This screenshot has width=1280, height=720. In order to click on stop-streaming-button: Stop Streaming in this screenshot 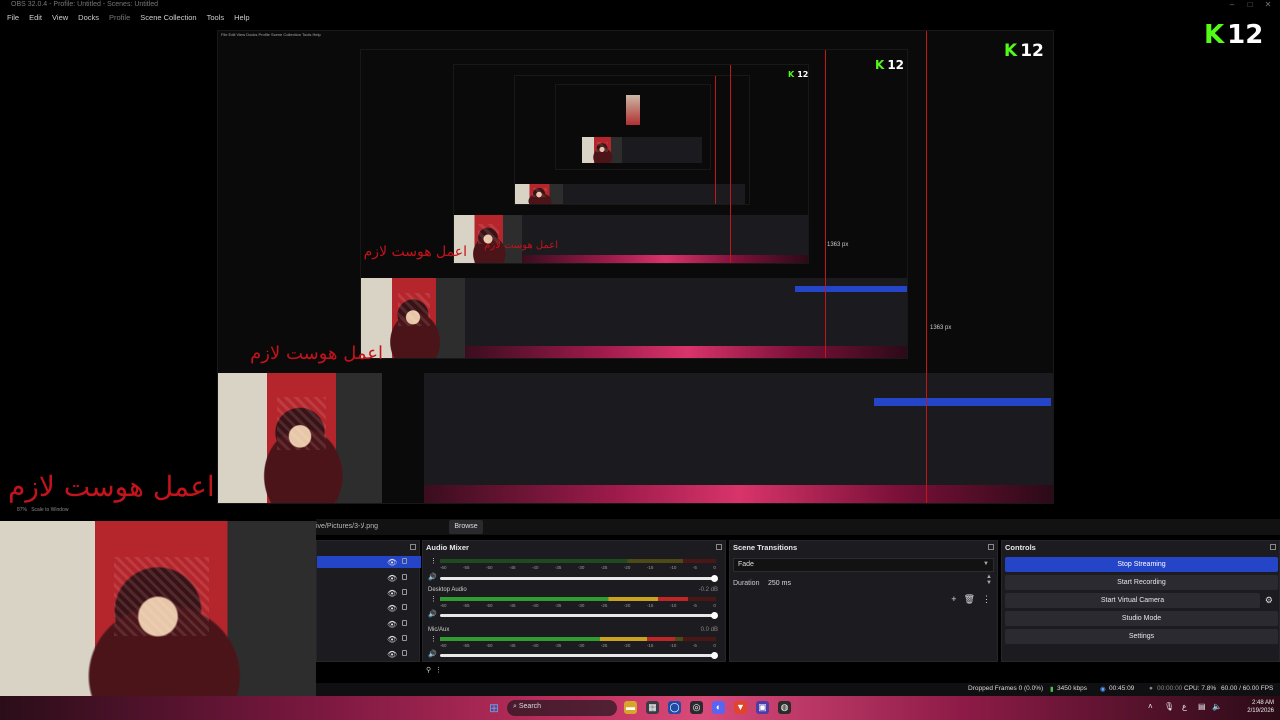, I will do `click(1141, 564)`.